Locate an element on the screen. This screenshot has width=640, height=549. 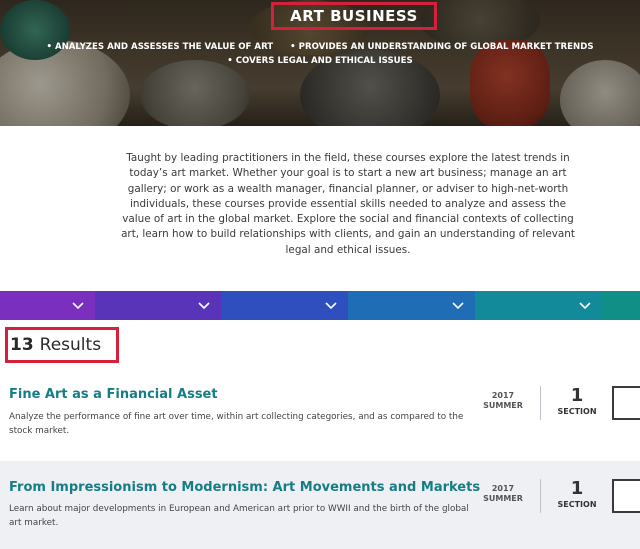
course-title-link: Fine Art as a Financial Asset is located at coordinates (113, 394).